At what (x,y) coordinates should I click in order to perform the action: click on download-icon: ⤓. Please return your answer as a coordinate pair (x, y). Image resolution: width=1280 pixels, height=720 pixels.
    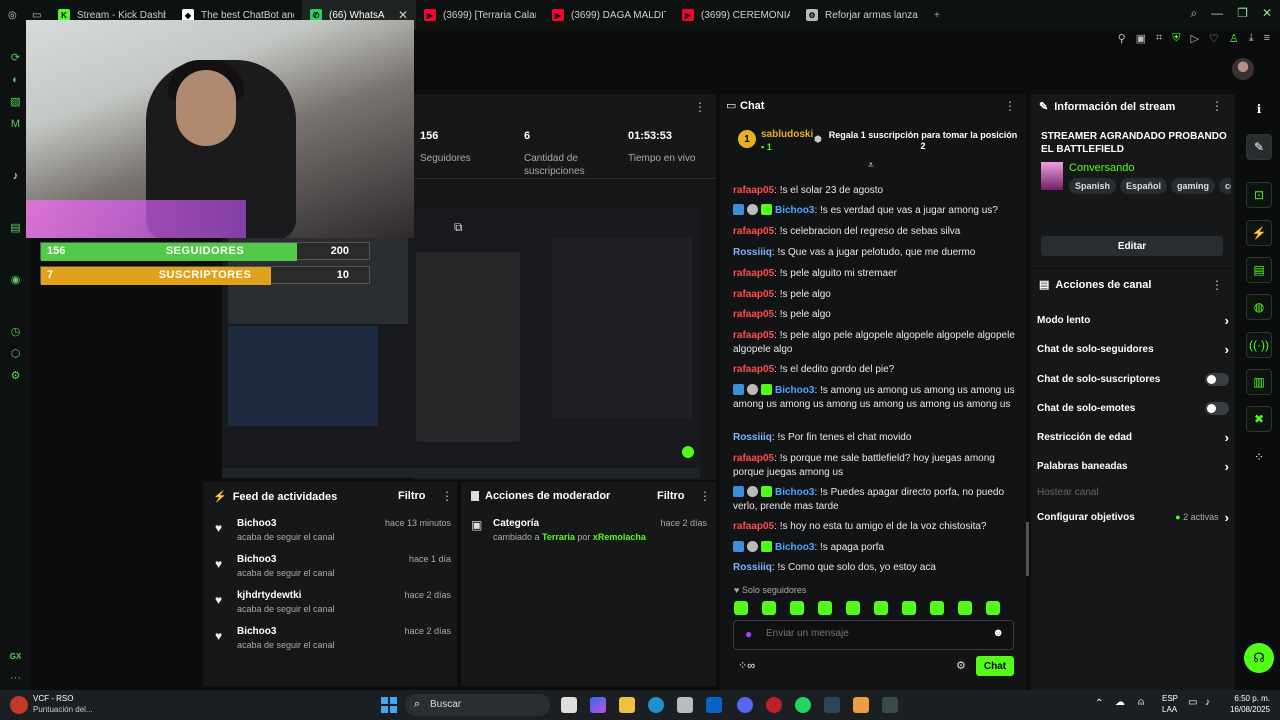
    Looking at the image, I should click on (1251, 38).